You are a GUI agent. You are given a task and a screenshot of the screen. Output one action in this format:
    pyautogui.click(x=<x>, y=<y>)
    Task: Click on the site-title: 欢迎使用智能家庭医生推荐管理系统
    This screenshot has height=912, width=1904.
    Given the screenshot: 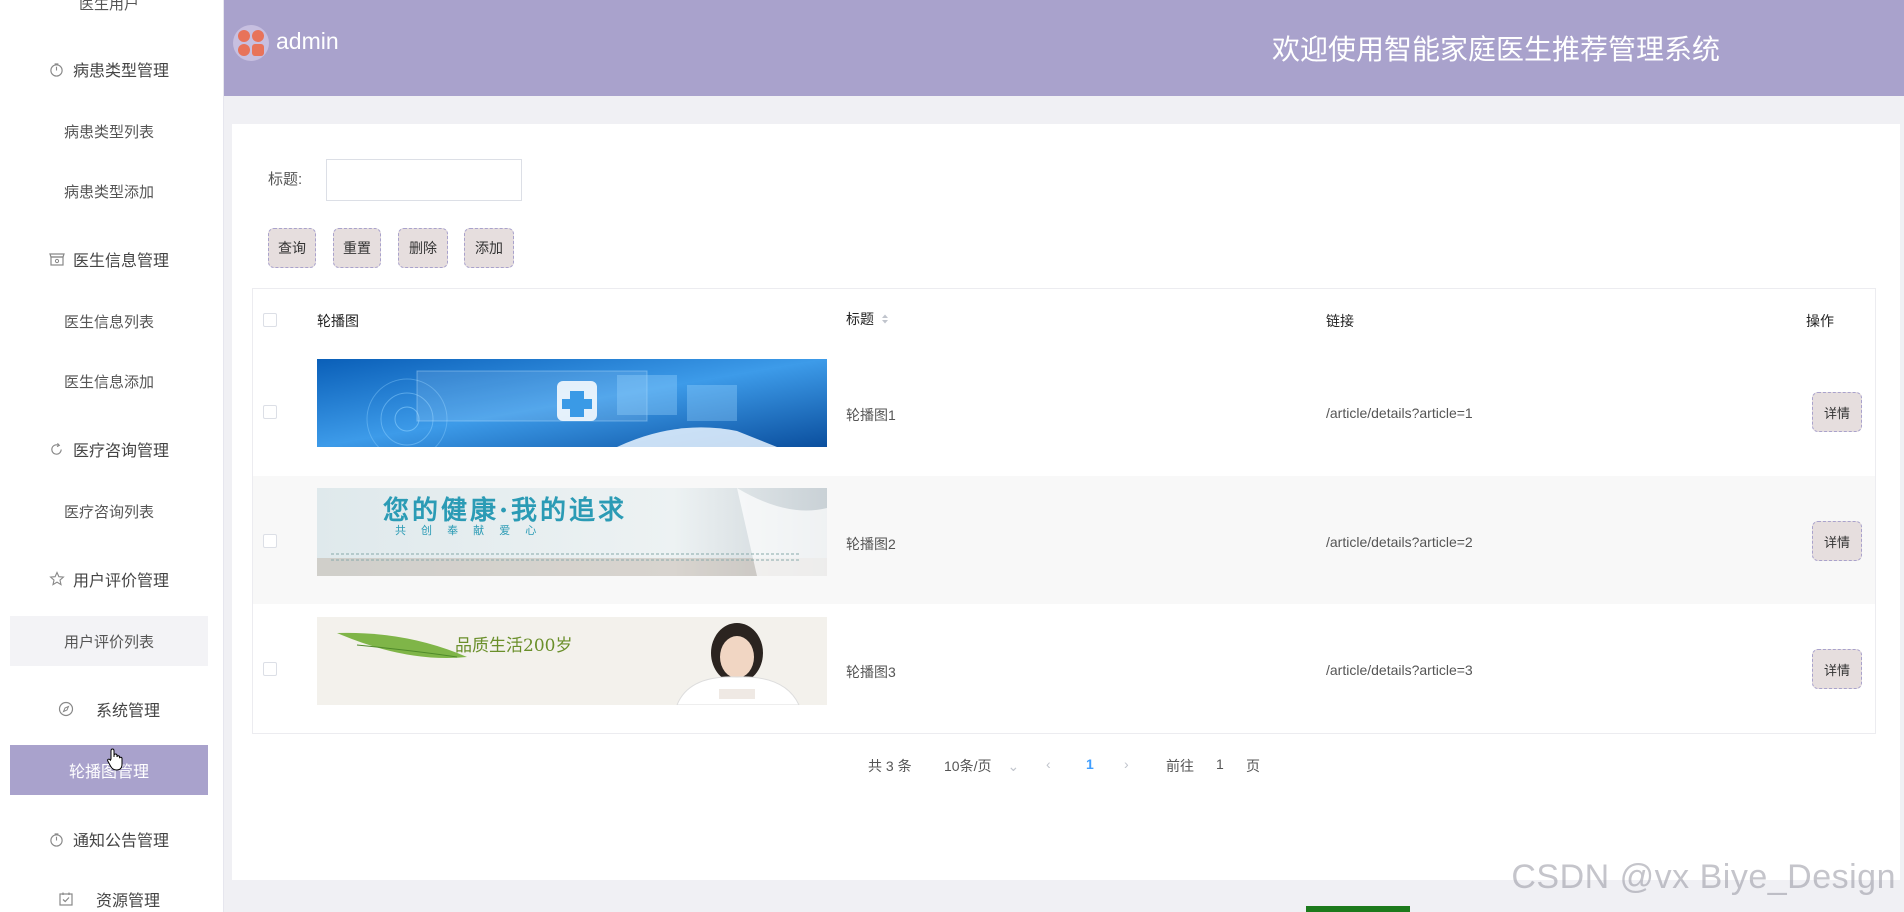 What is the action you would take?
    pyautogui.click(x=1495, y=49)
    